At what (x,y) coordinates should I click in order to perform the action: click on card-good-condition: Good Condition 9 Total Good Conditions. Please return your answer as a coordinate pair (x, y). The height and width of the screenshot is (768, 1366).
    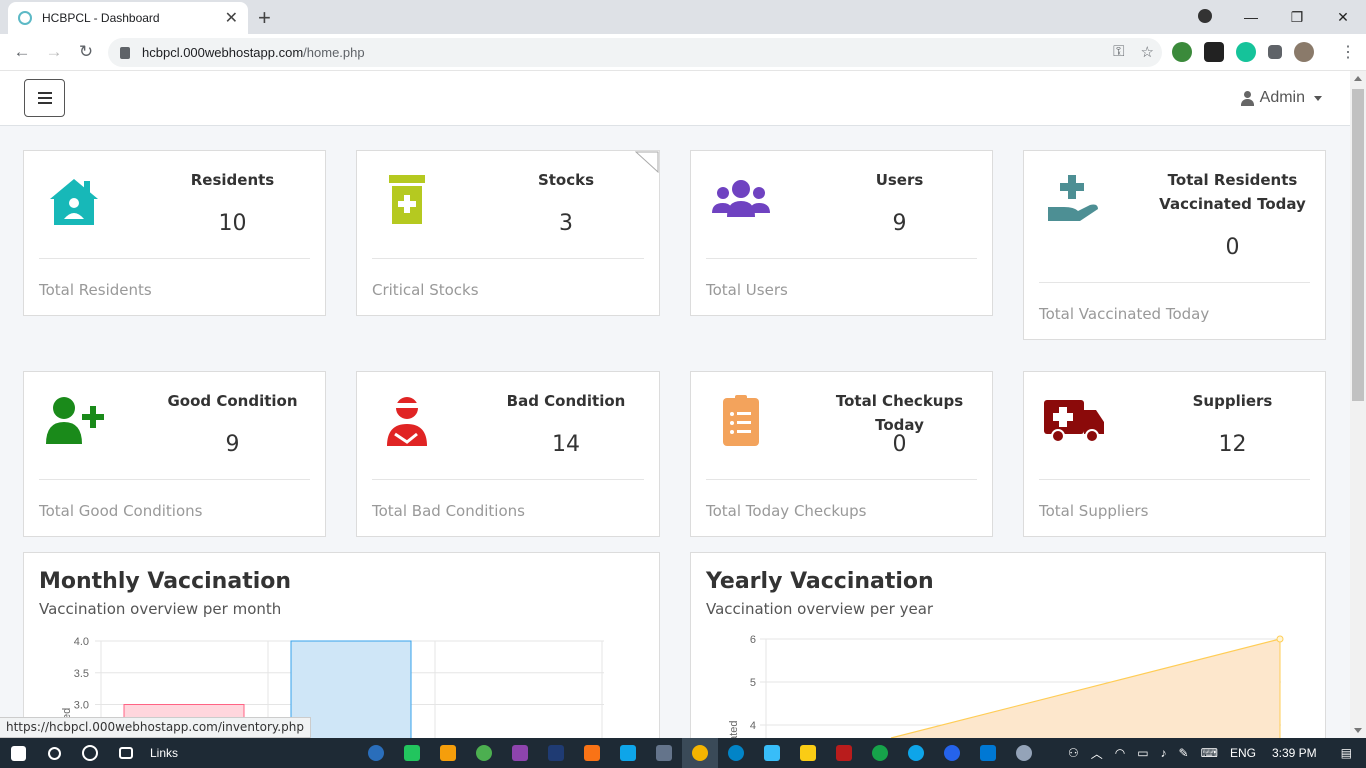
    Looking at the image, I should click on (174, 454).